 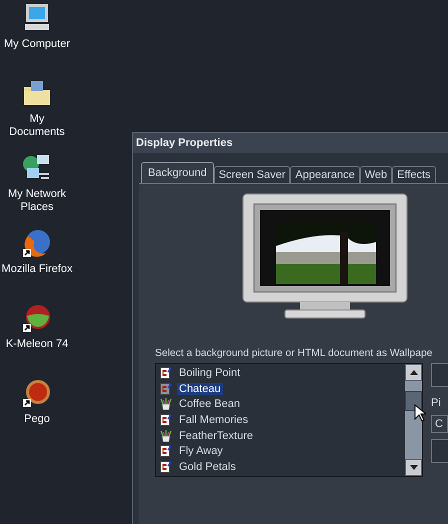 I want to click on color-button, so click(x=439, y=451).